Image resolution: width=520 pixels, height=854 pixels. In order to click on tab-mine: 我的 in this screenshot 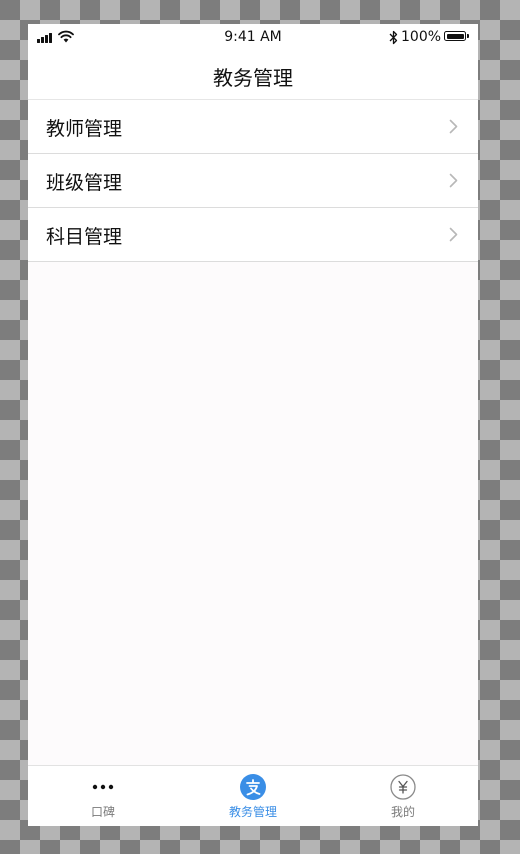, I will do `click(403, 796)`.